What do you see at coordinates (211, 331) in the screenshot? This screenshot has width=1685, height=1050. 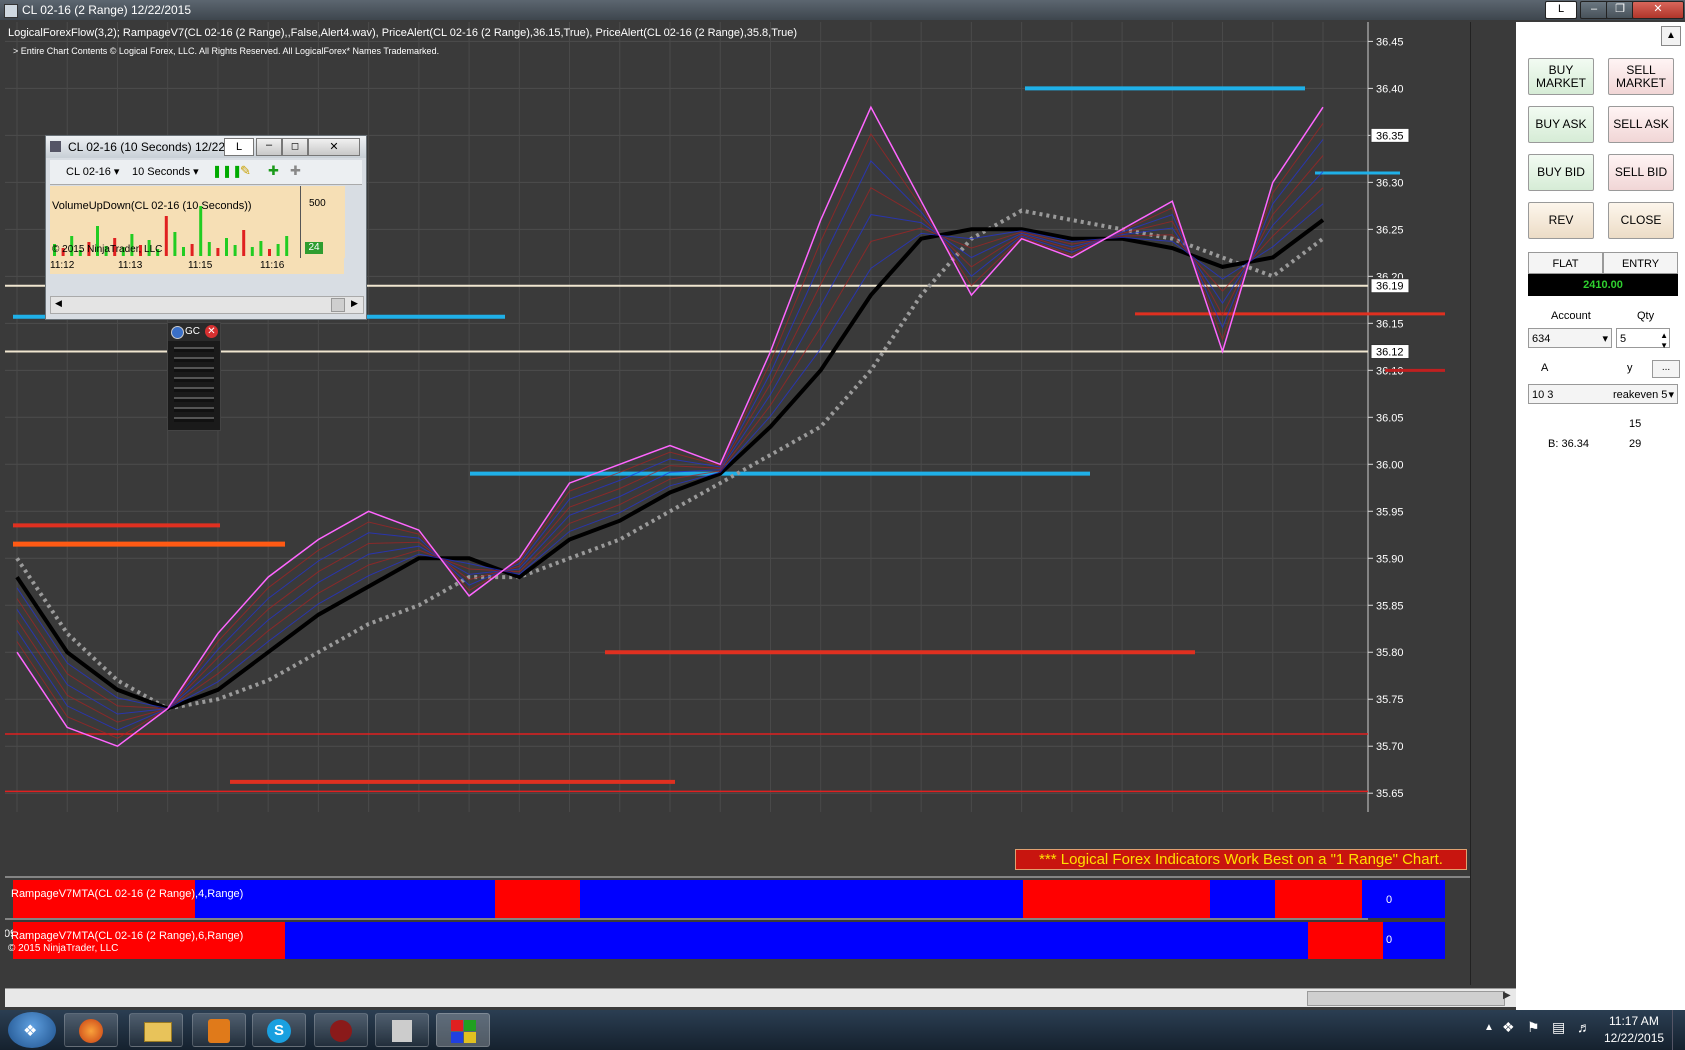 I see `gc-close-icon: ✕` at bounding box center [211, 331].